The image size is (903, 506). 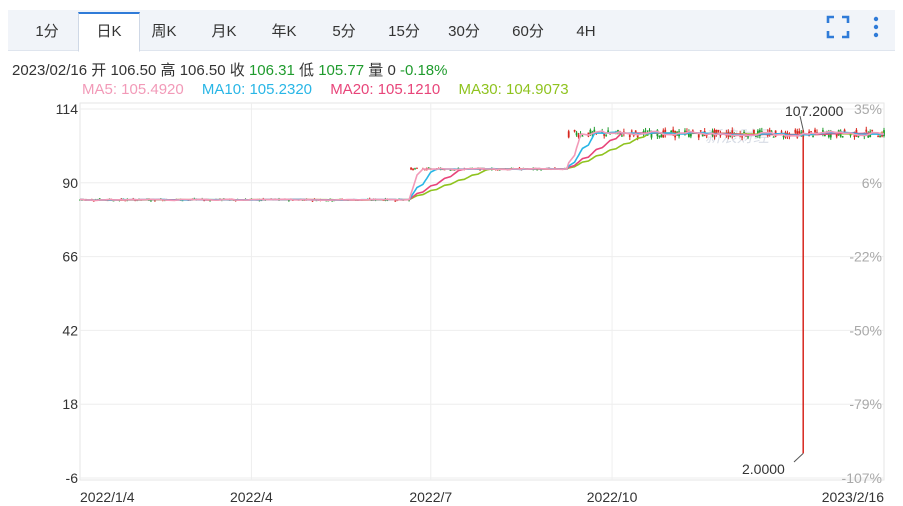 I want to click on pct-tick-label: -50%, so click(x=865, y=330).